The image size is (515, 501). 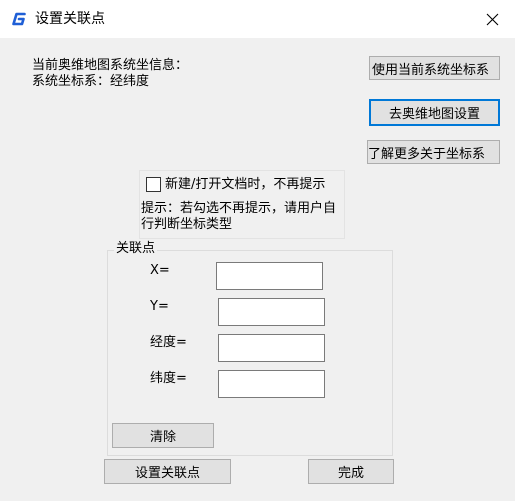 I want to click on learn-more-button: 了解更多关于坐标系, so click(x=433, y=152).